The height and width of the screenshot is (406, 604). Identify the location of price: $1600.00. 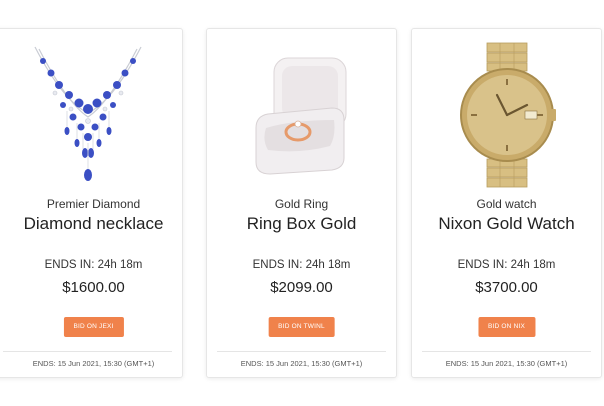
(93, 287).